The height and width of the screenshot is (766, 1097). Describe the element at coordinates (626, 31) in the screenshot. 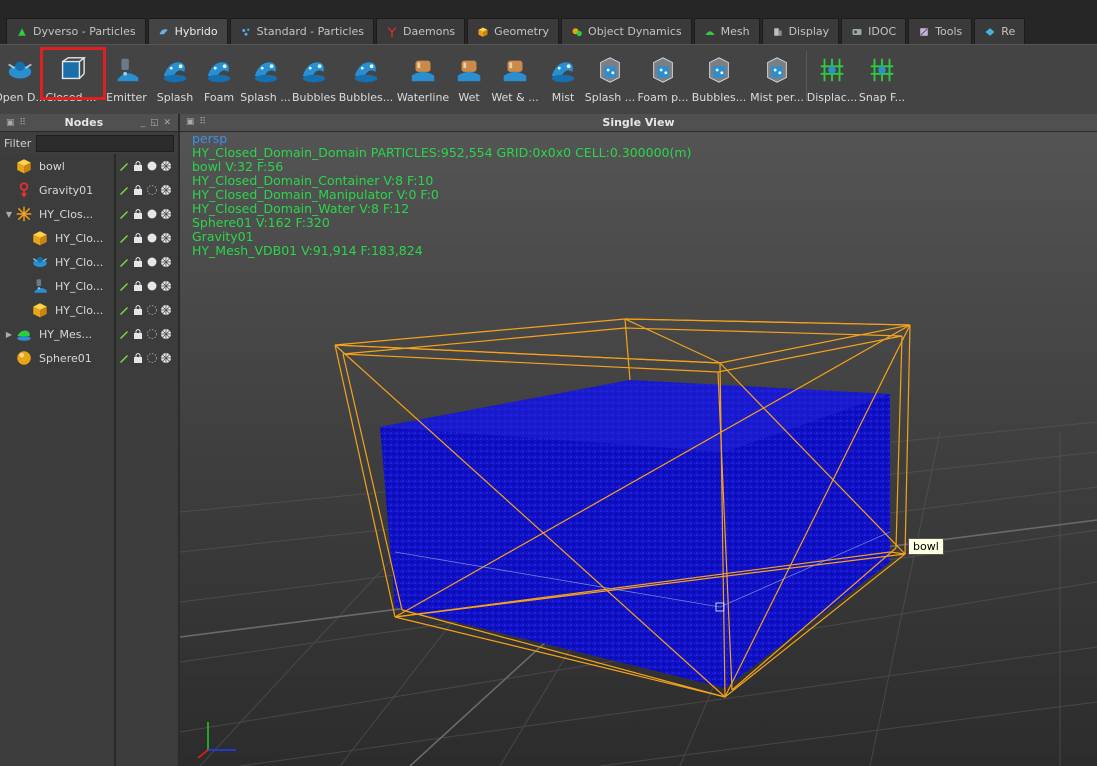

I see `tab-object-dynamics: Object Dynamics` at that location.